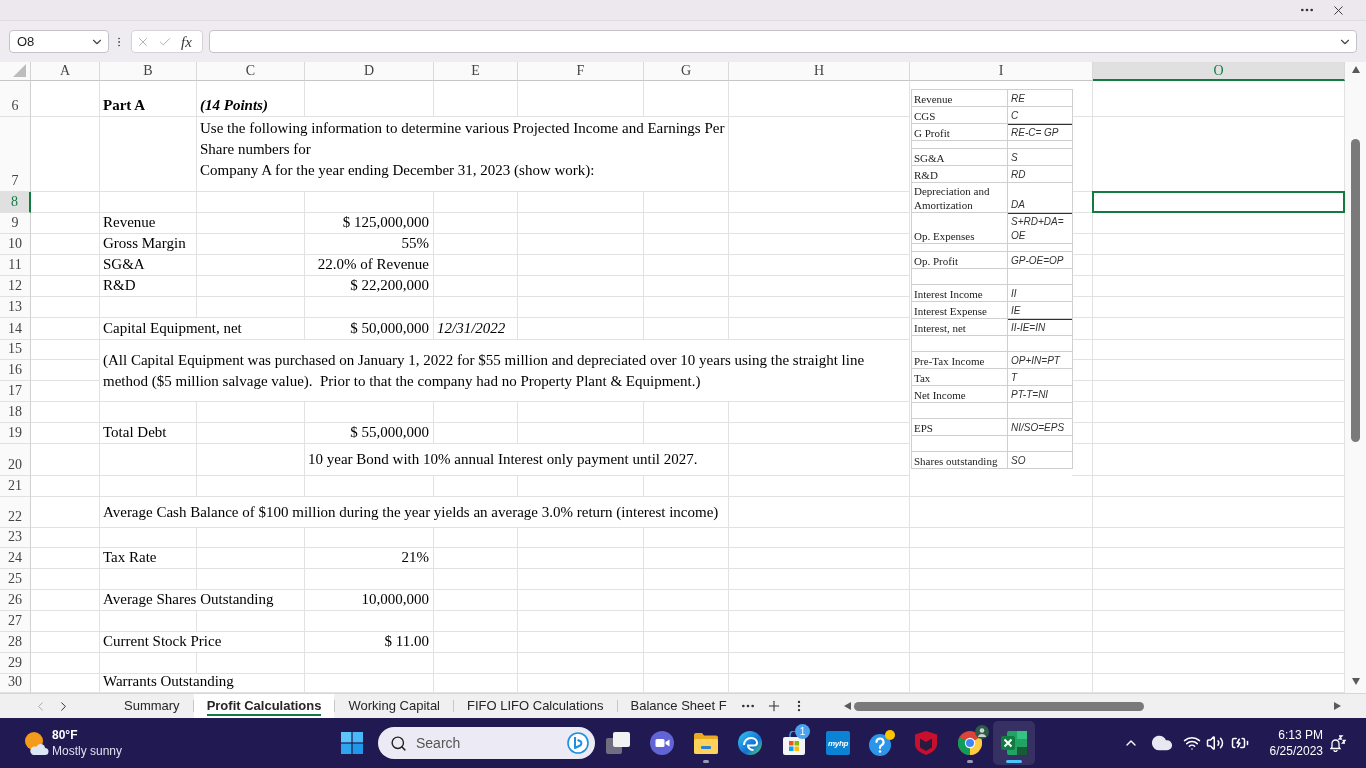 The height and width of the screenshot is (768, 1366). I want to click on sheet-cell: 12/31/2022, so click(476, 329).